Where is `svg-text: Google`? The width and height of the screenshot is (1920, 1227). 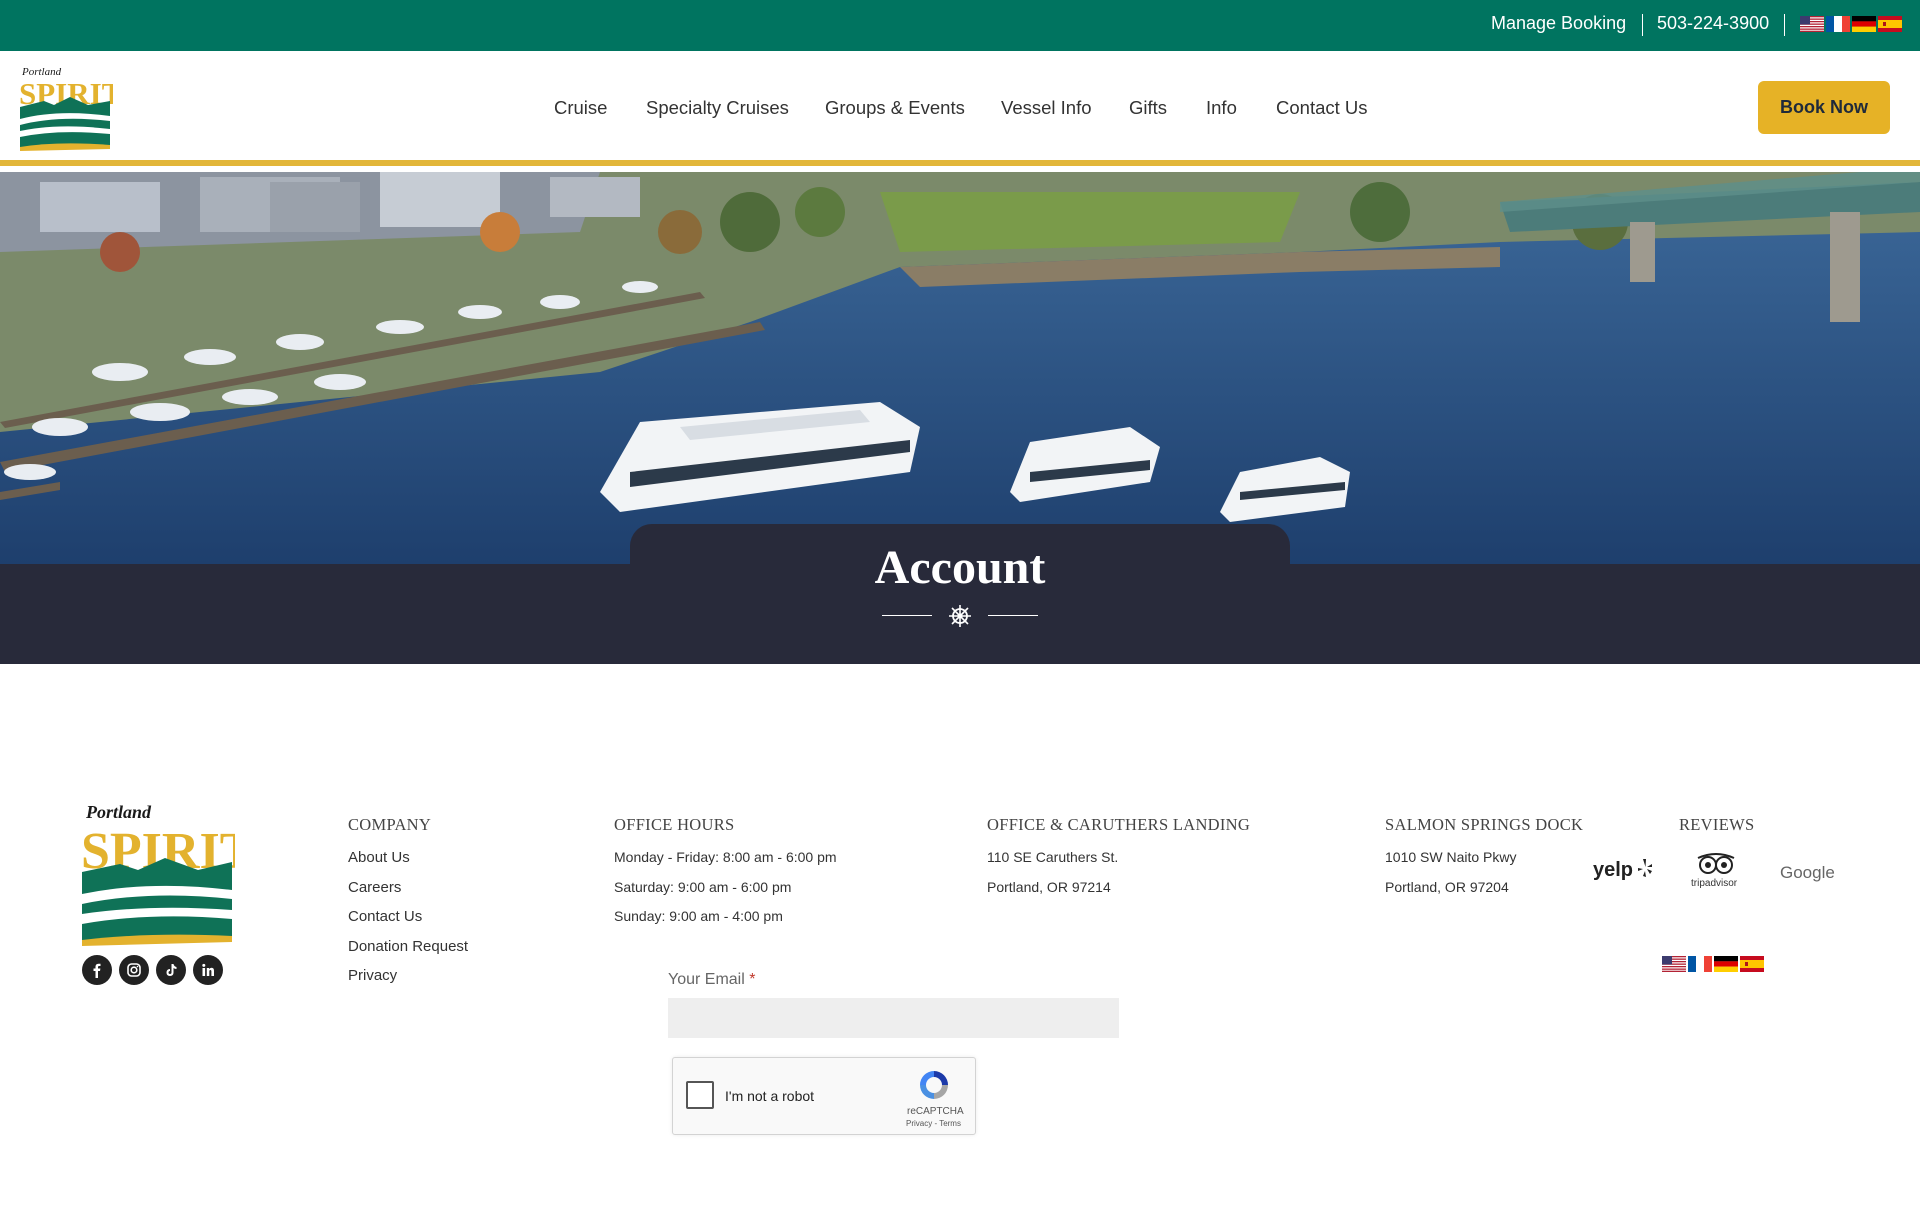 svg-text: Google is located at coordinates (1807, 872).